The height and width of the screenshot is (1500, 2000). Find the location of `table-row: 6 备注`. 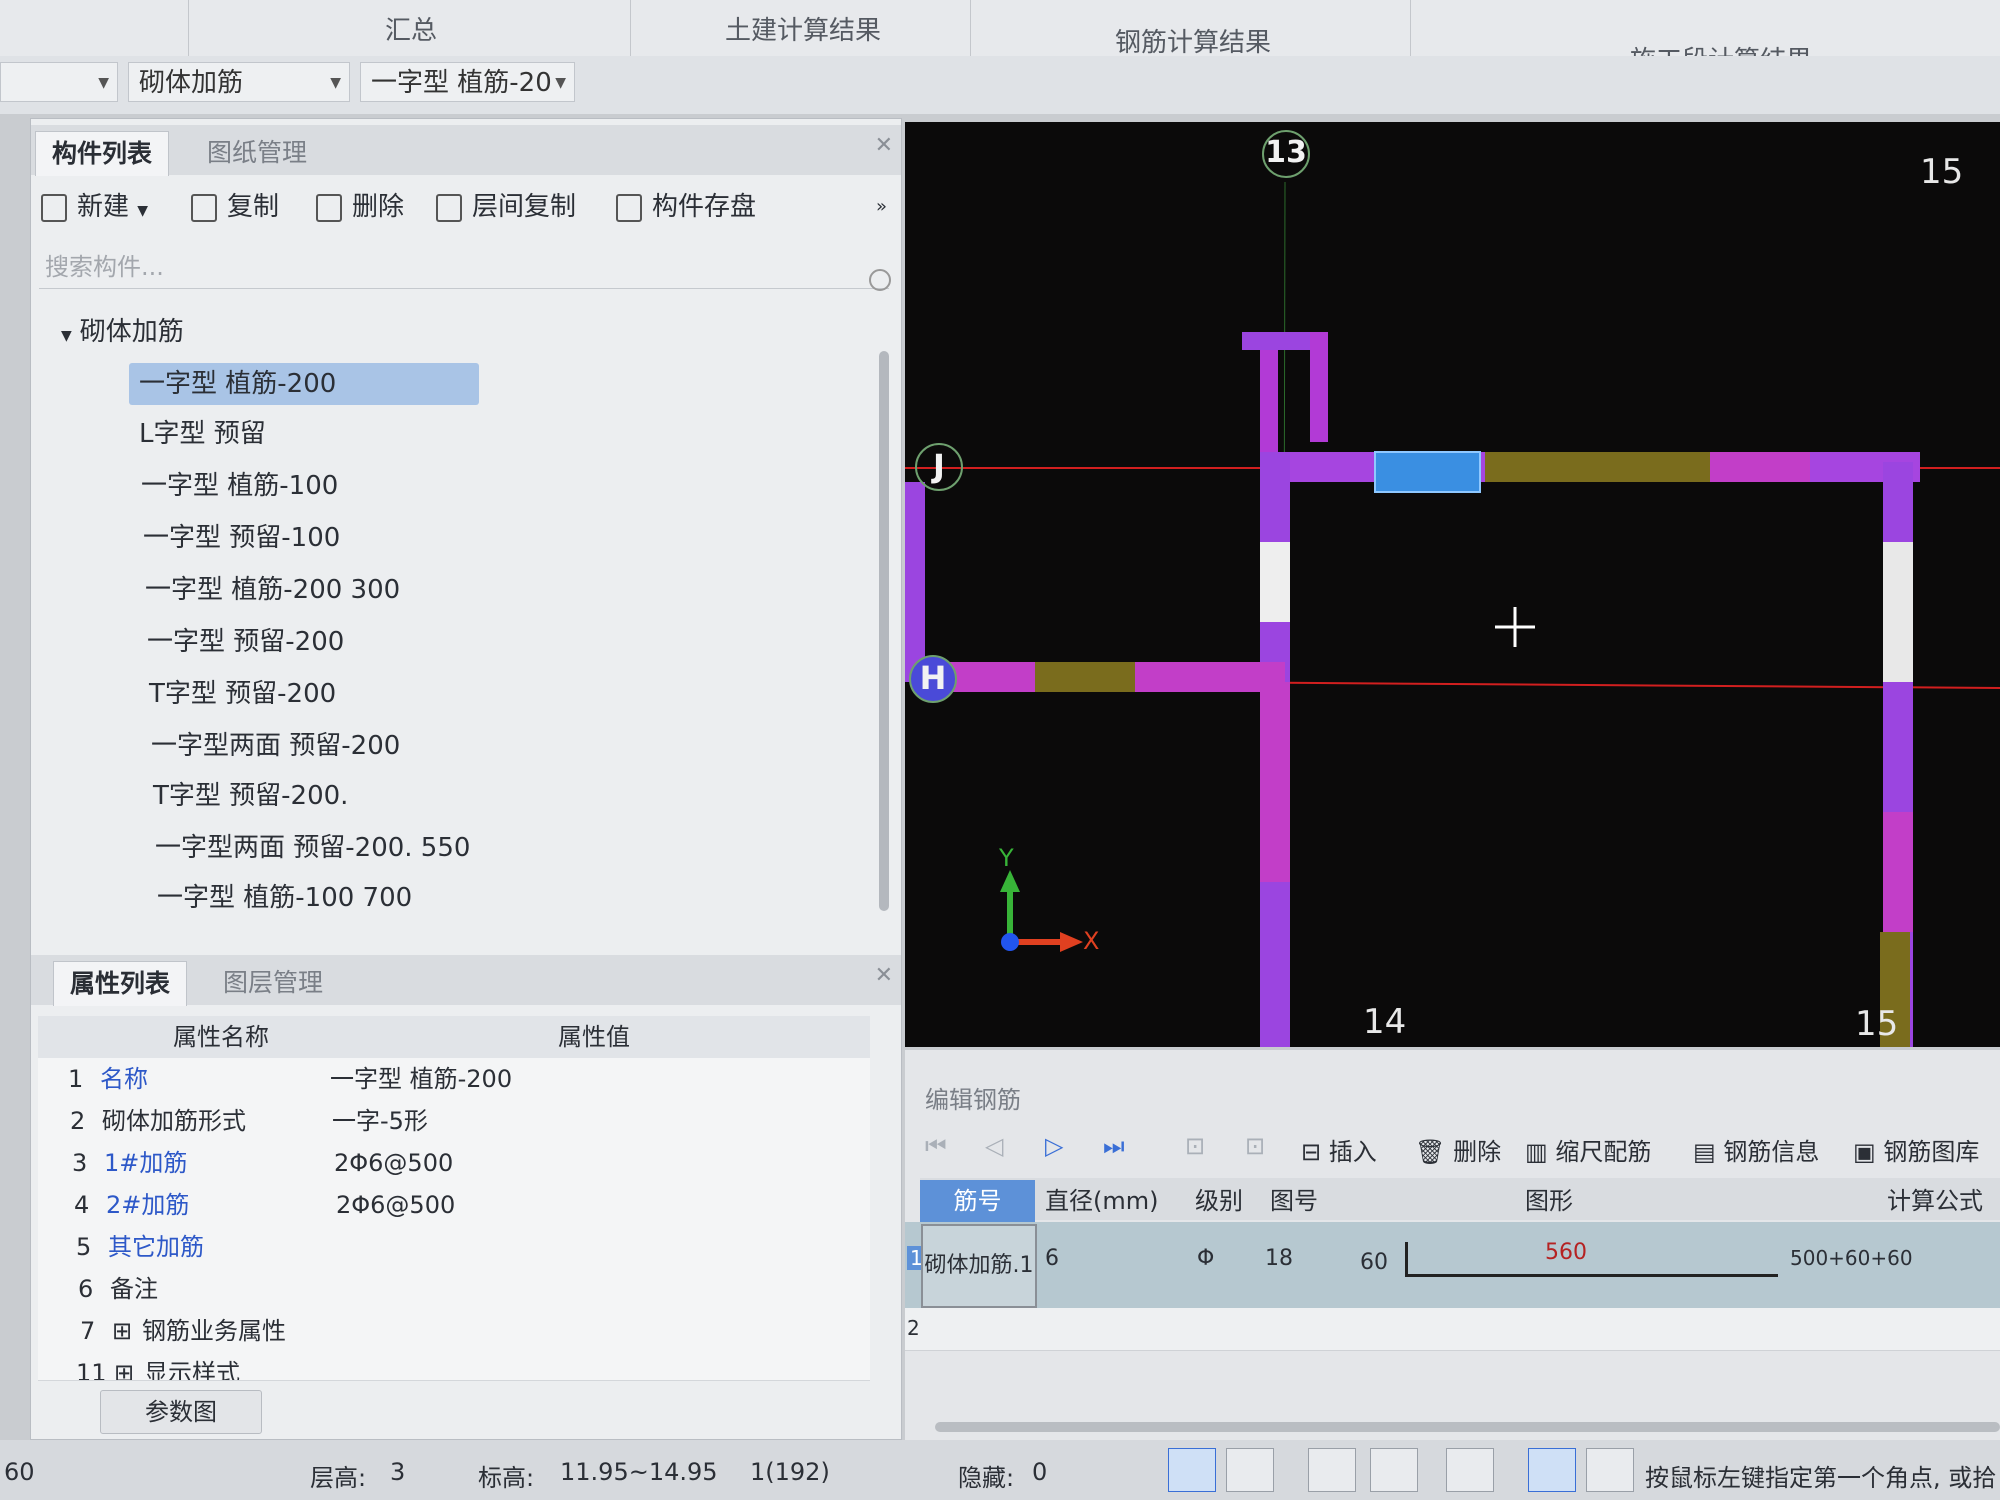

table-row: 6 备注 is located at coordinates (454, 1289).